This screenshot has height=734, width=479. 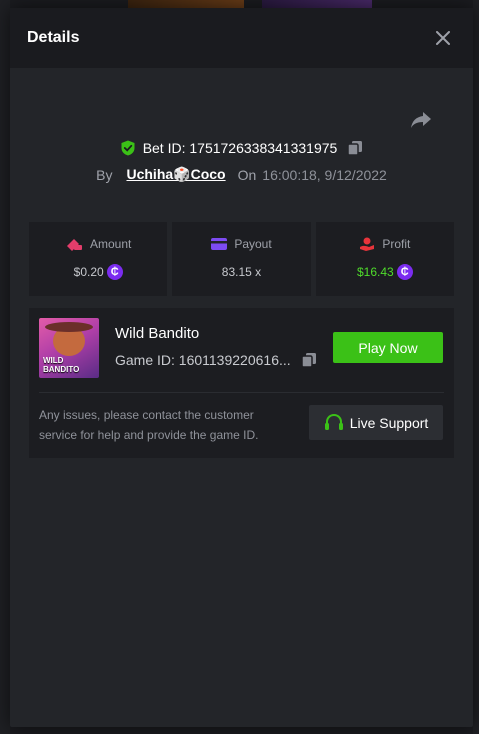 I want to click on headset-icon, so click(x=333, y=421).